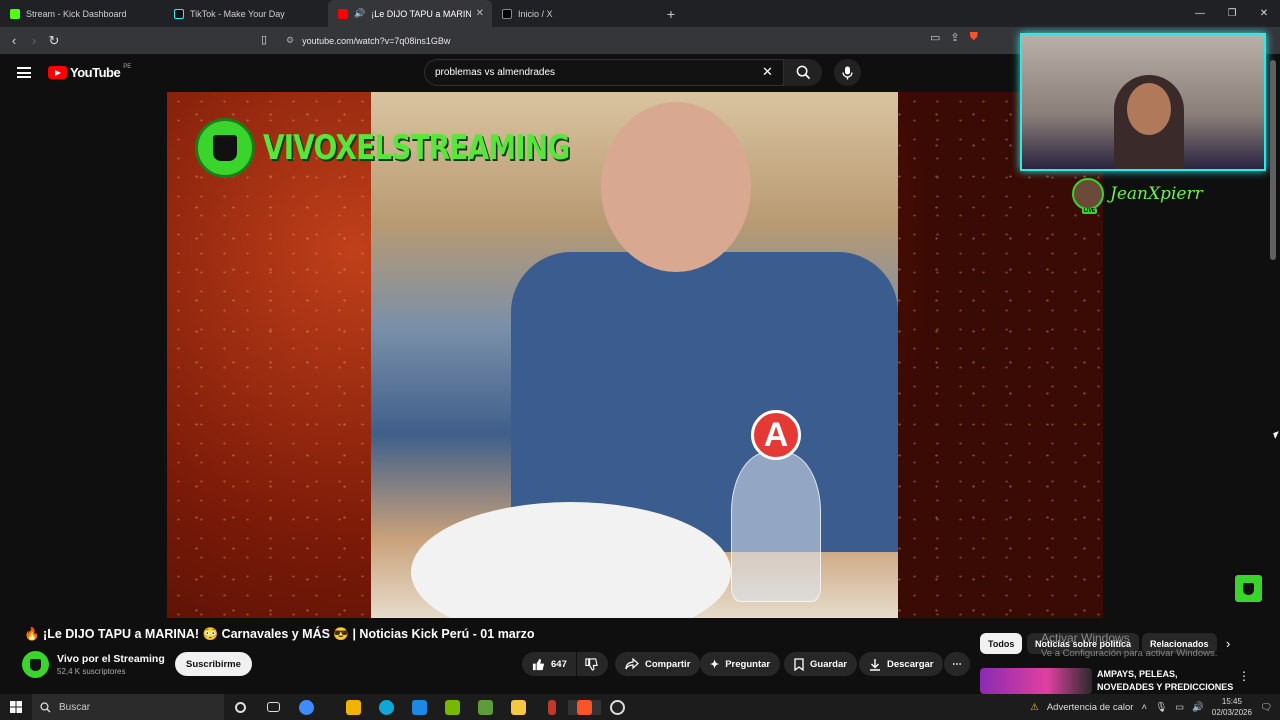  What do you see at coordinates (179, 13) in the screenshot?
I see `tiktok-favicon-icon` at bounding box center [179, 13].